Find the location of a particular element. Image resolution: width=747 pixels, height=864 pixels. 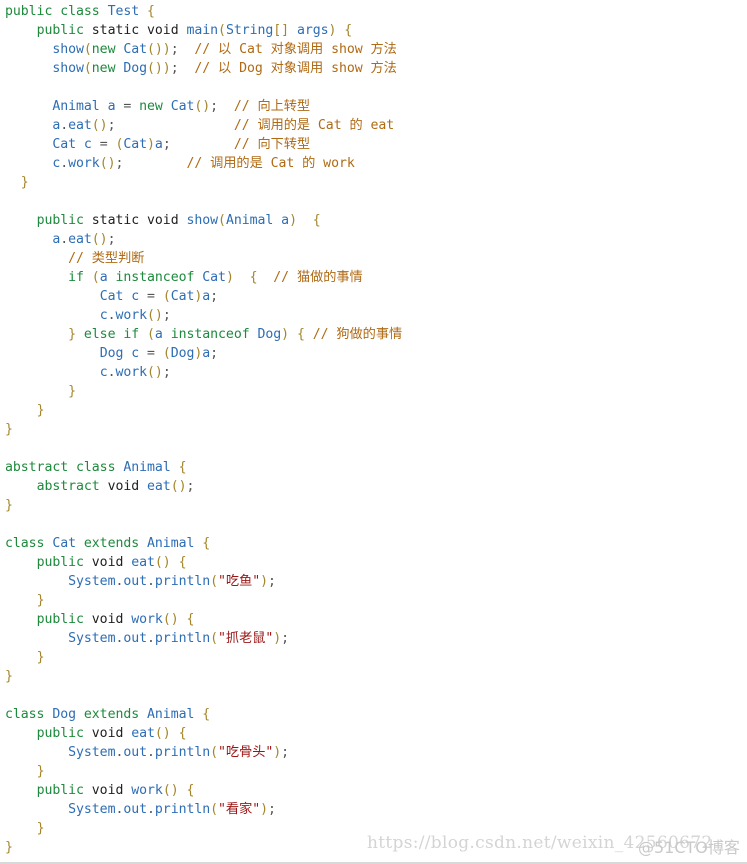

code-line: System.out.println("吃鱼"); is located at coordinates (203, 581).